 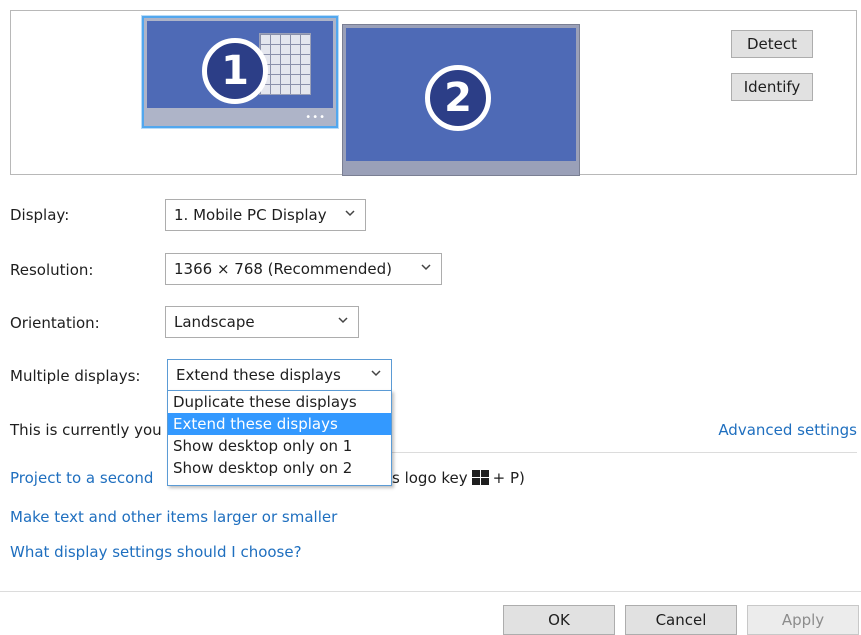 I want to click on dropdown-option-duplicate: Duplicate these displays, so click(x=279, y=402).